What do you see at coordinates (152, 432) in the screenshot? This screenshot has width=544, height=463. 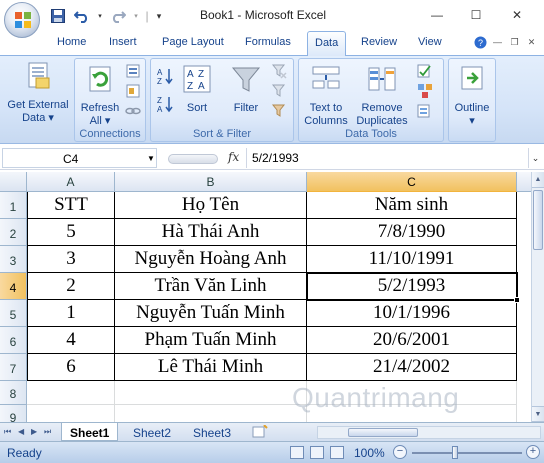 I see `sheet-tab-sheet2: Sheet2` at bounding box center [152, 432].